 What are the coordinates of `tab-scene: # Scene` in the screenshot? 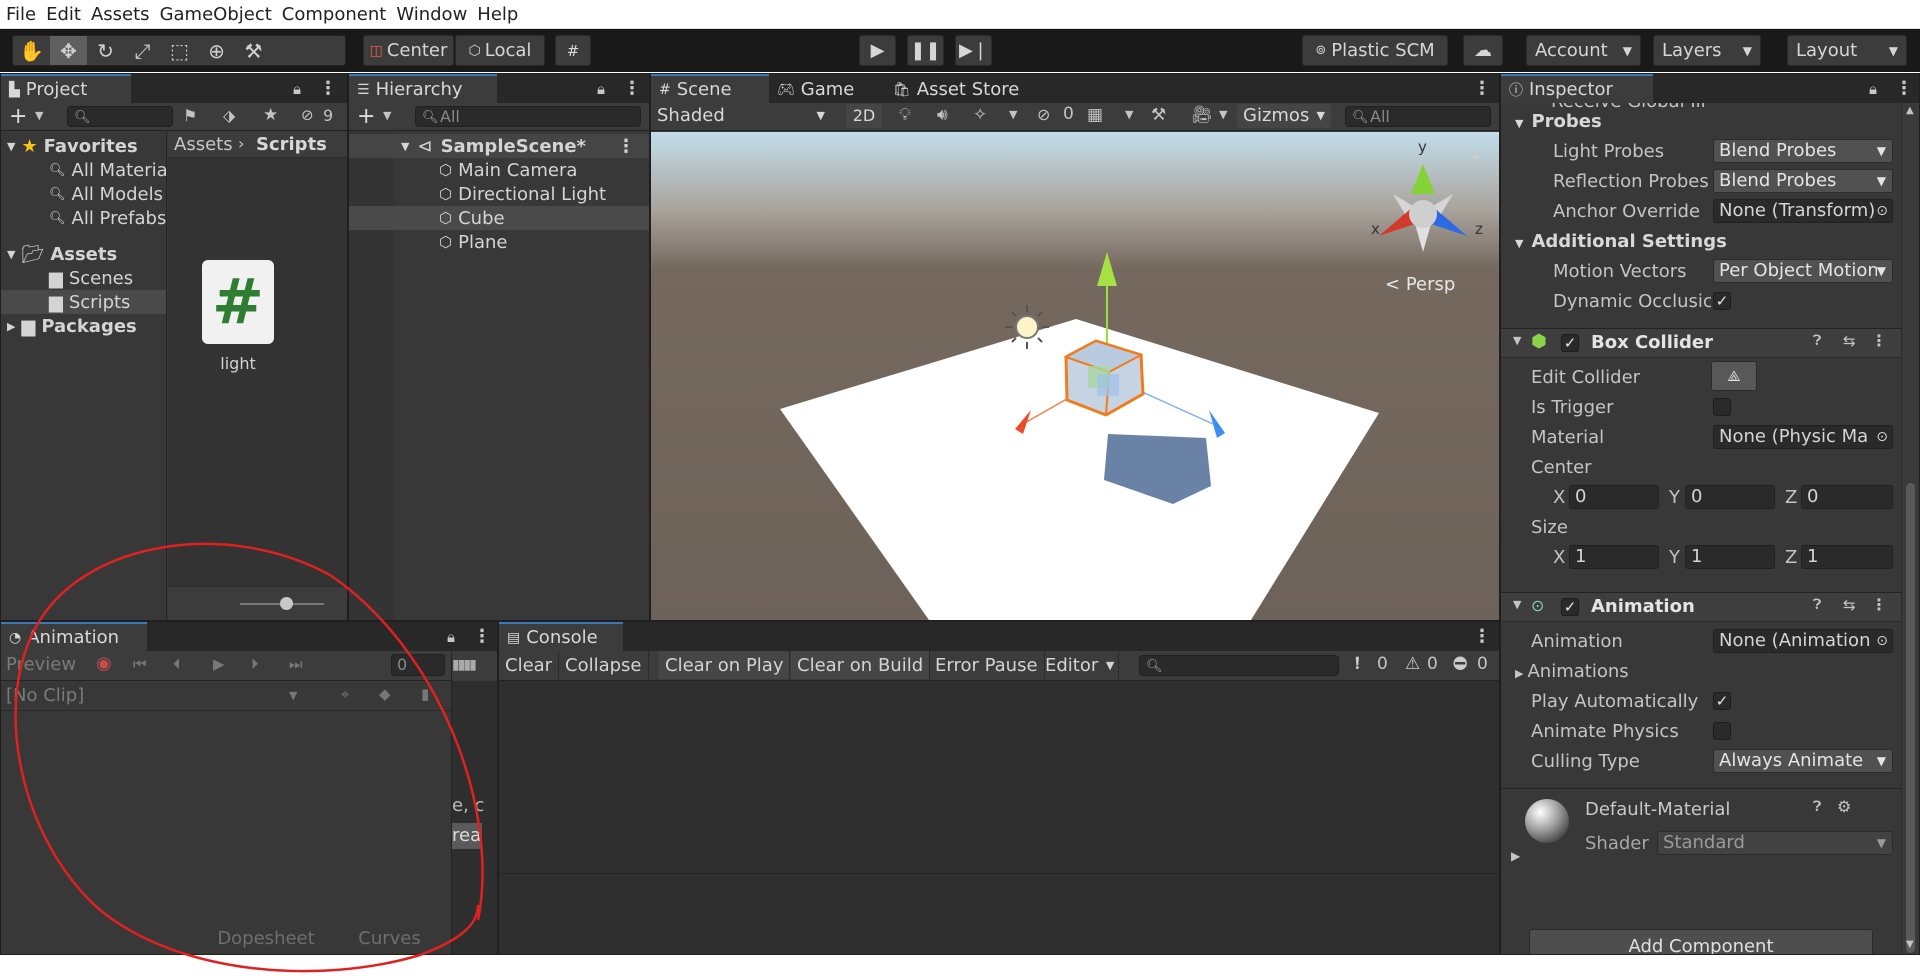 It's located at (710, 88).